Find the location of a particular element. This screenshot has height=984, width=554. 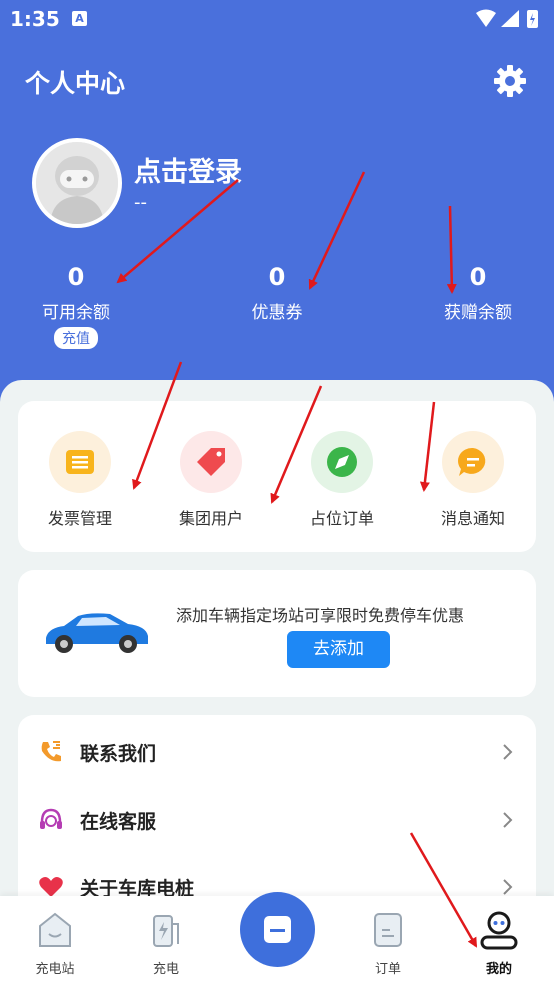

login-subtext: -- is located at coordinates (140, 202).